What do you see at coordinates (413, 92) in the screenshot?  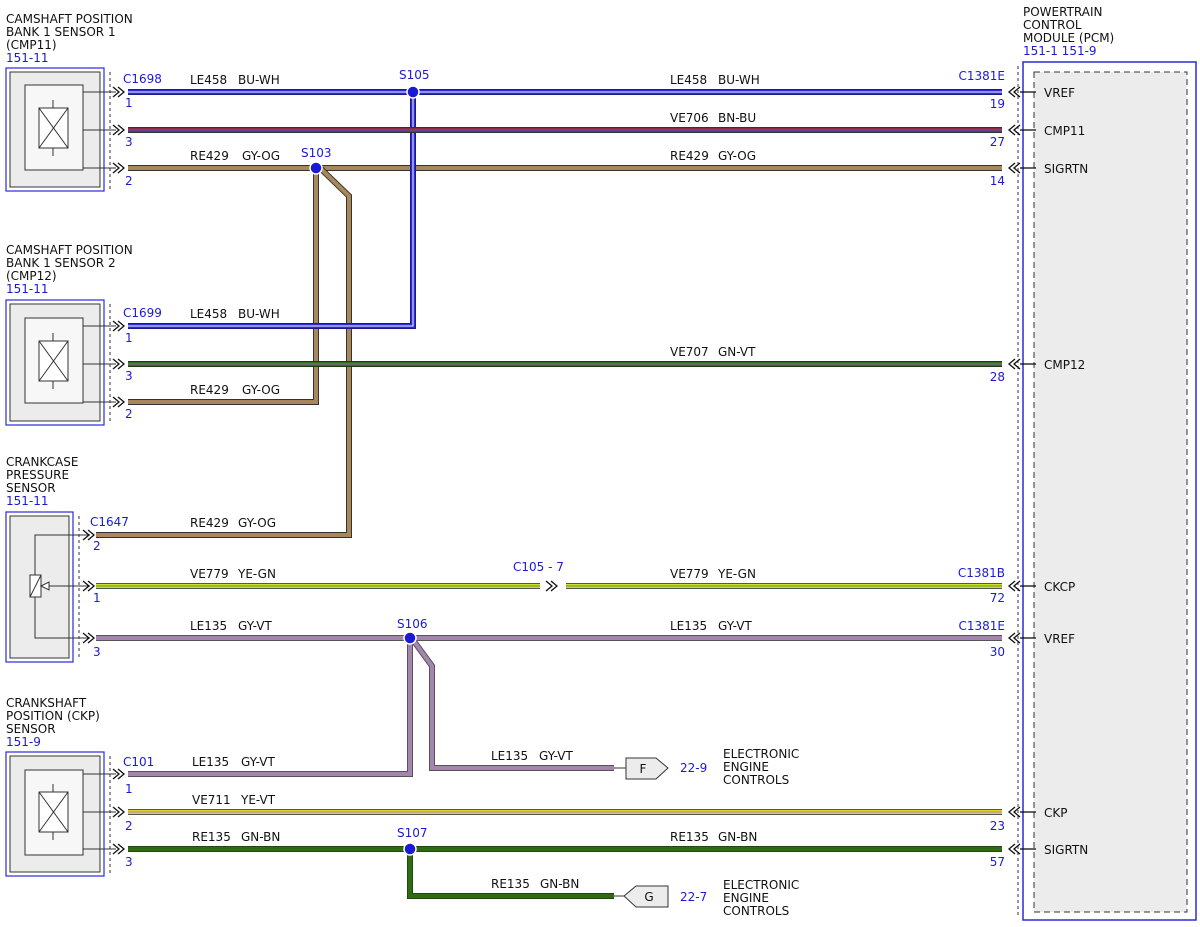 I see `splice-s105-dot` at bounding box center [413, 92].